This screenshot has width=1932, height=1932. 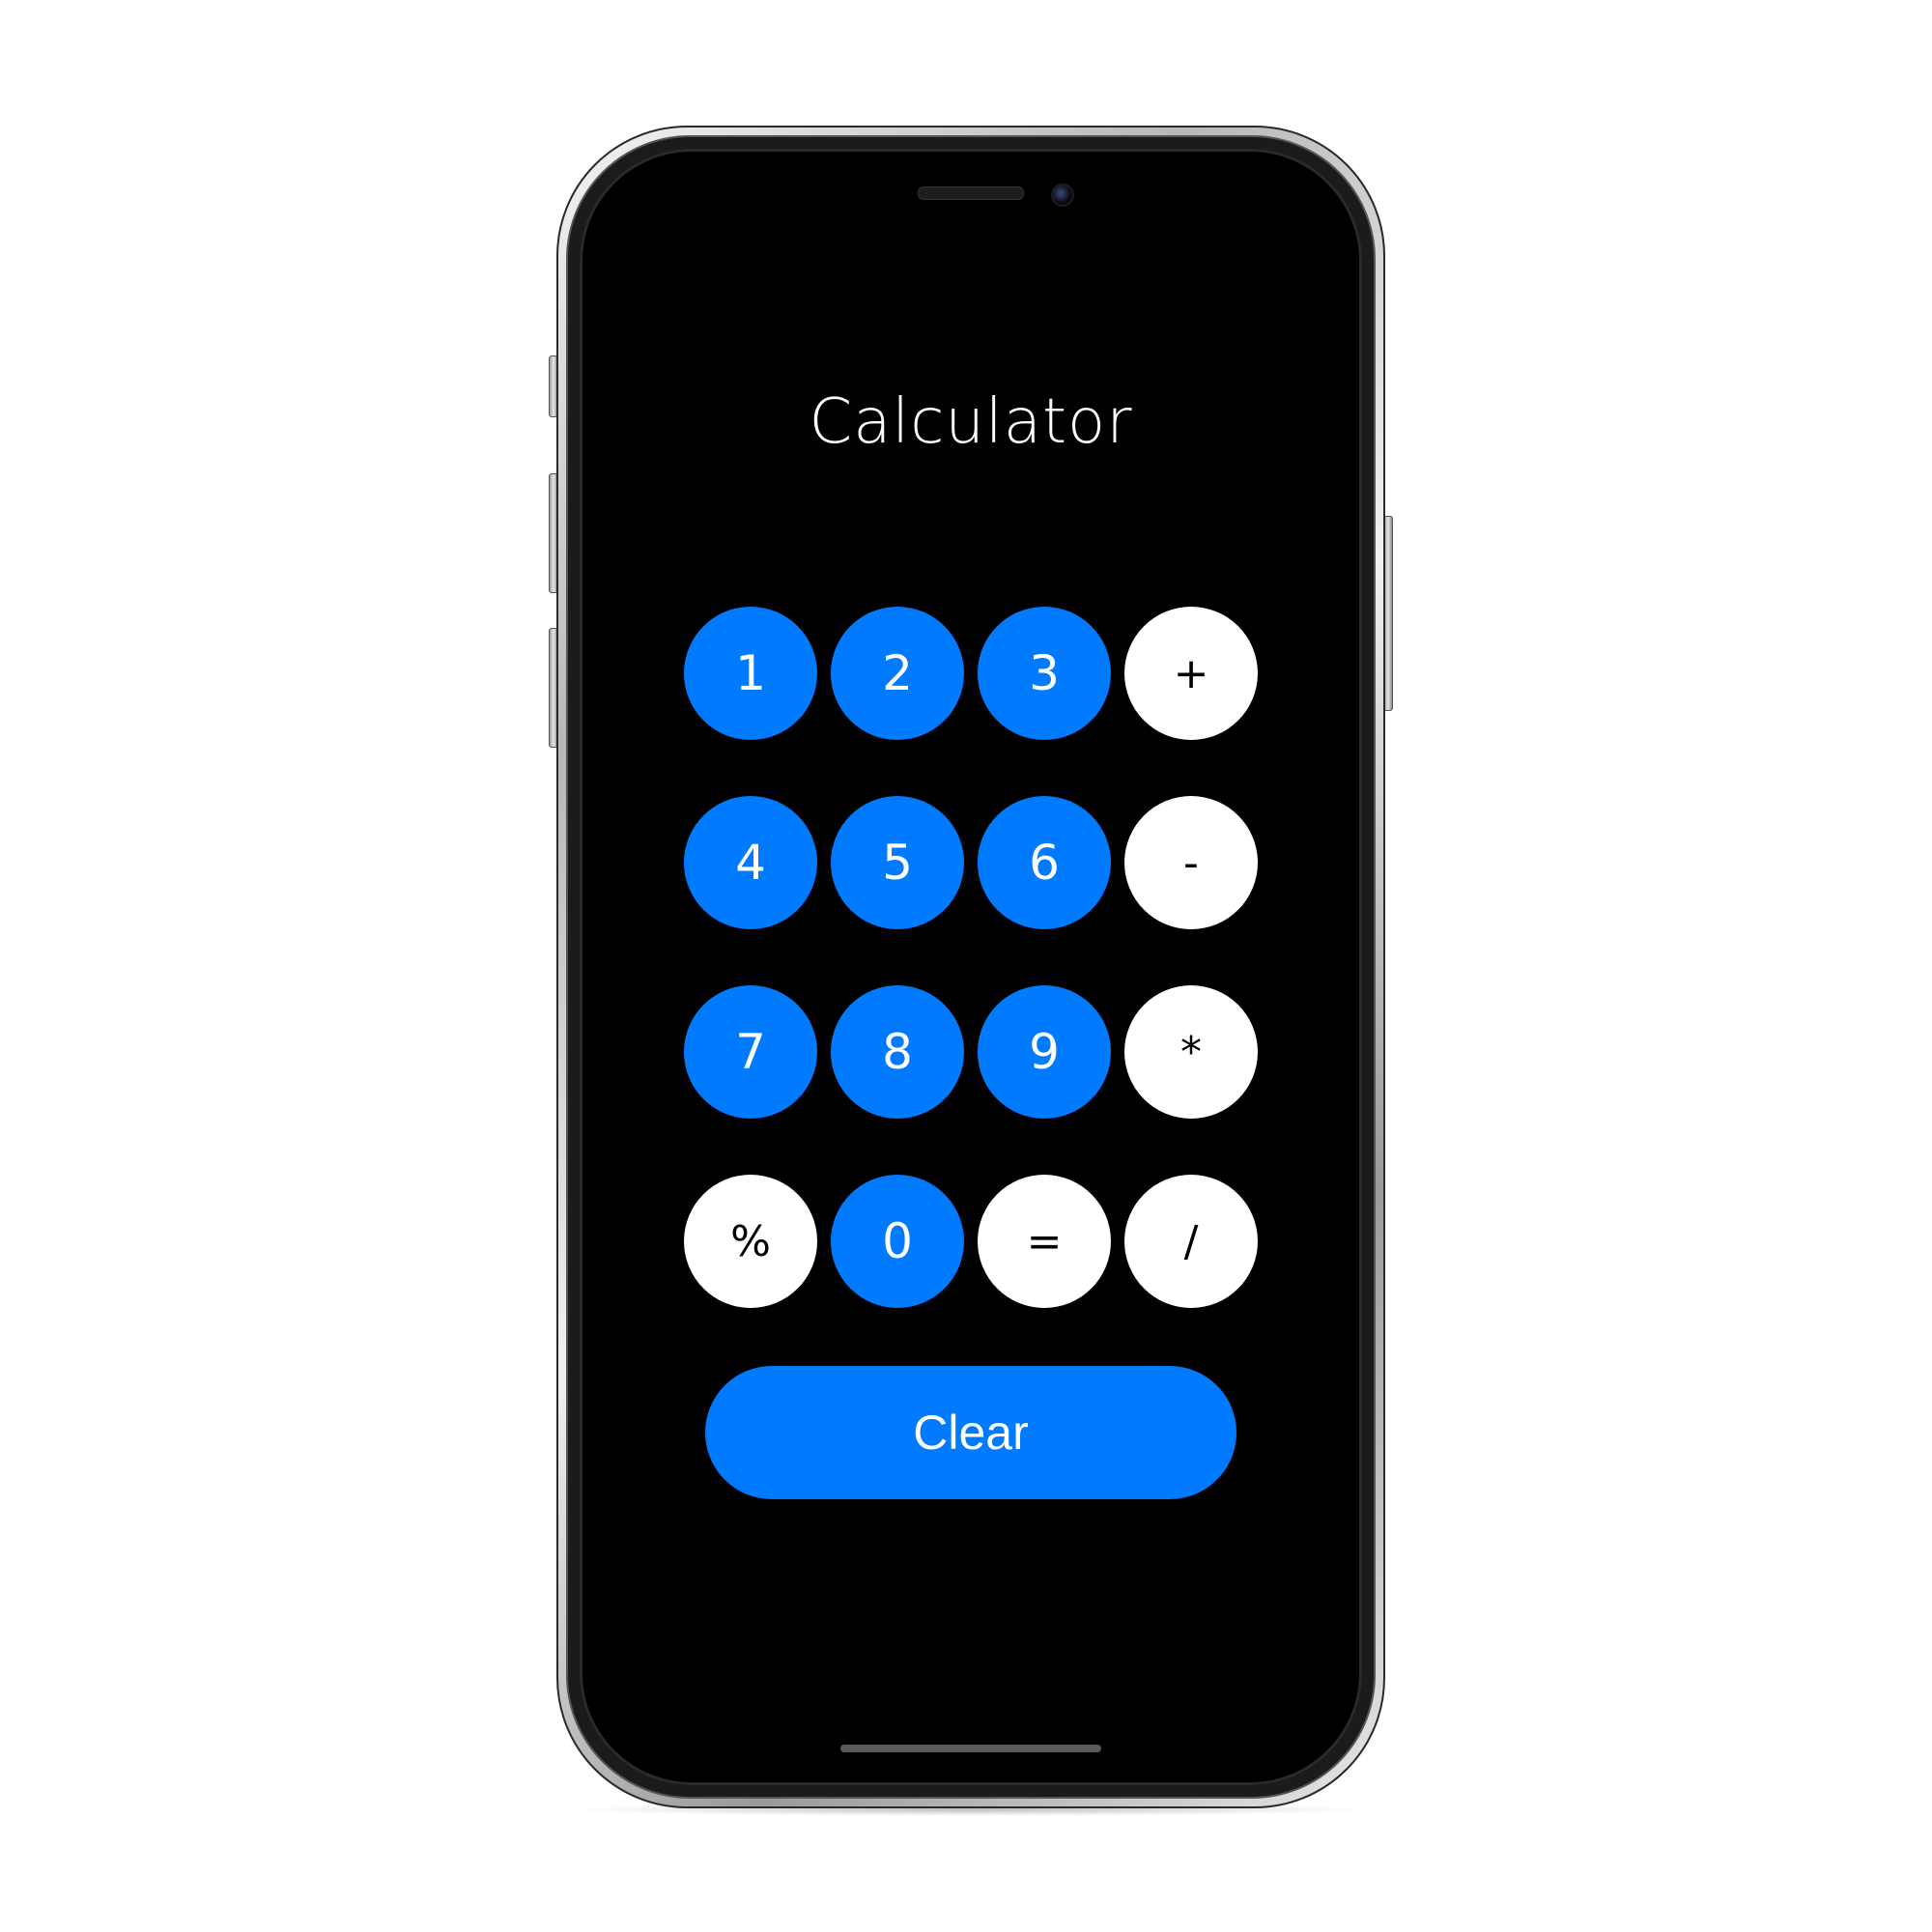 I want to click on key-digit-0-button: 0, so click(x=897, y=1241).